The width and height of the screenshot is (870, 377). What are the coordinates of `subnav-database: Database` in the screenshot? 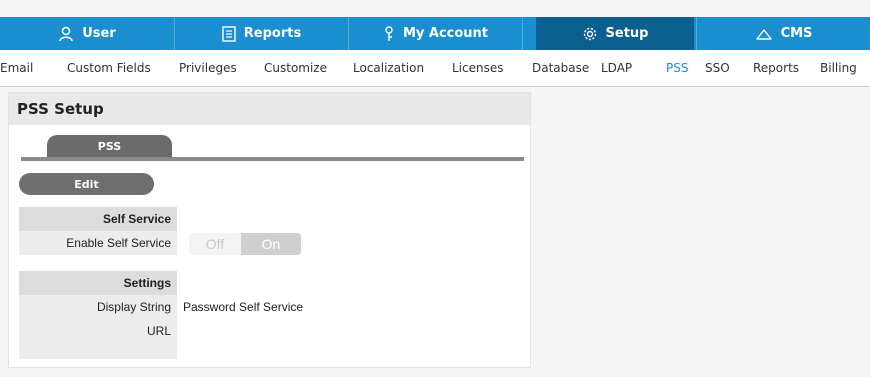 It's located at (560, 68).